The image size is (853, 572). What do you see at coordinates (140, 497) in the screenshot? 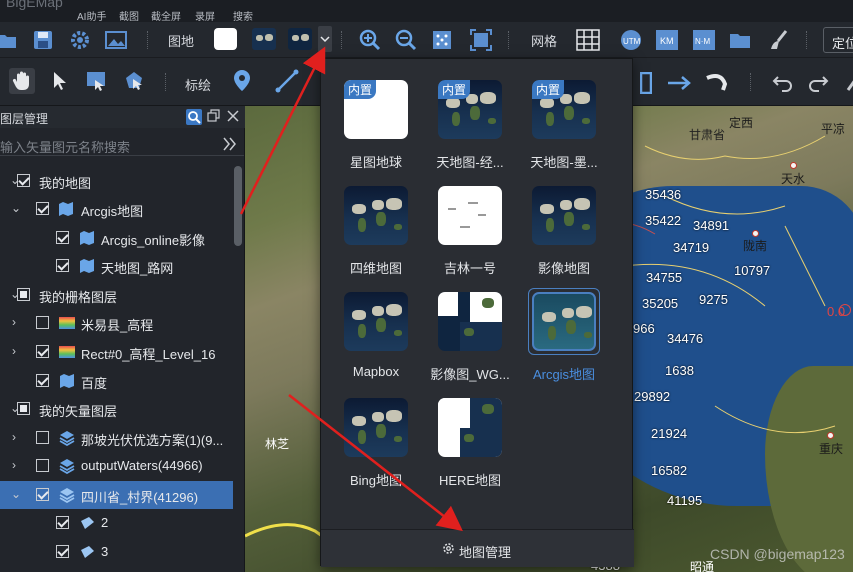
I see `tree-label: 四川省_村界(41296)` at bounding box center [140, 497].